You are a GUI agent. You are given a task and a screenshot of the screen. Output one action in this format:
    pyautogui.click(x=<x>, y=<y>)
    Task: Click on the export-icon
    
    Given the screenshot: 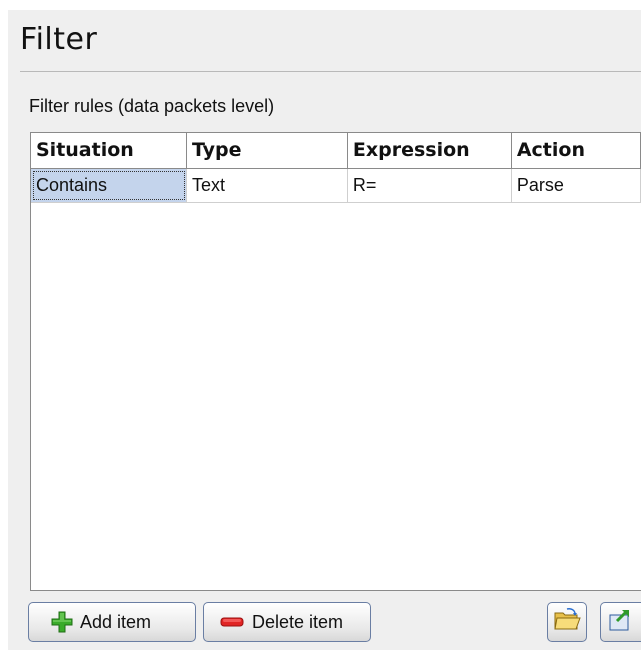 What is the action you would take?
    pyautogui.click(x=621, y=622)
    